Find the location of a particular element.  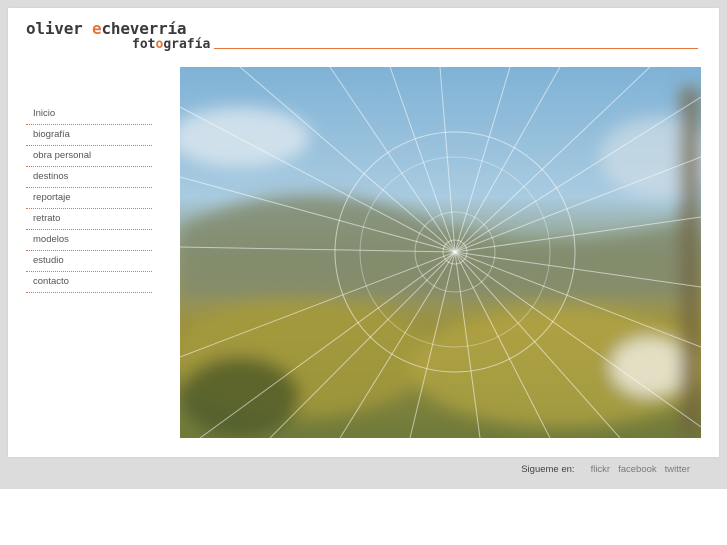

logo-sub-part2: grafía is located at coordinates (187, 44).